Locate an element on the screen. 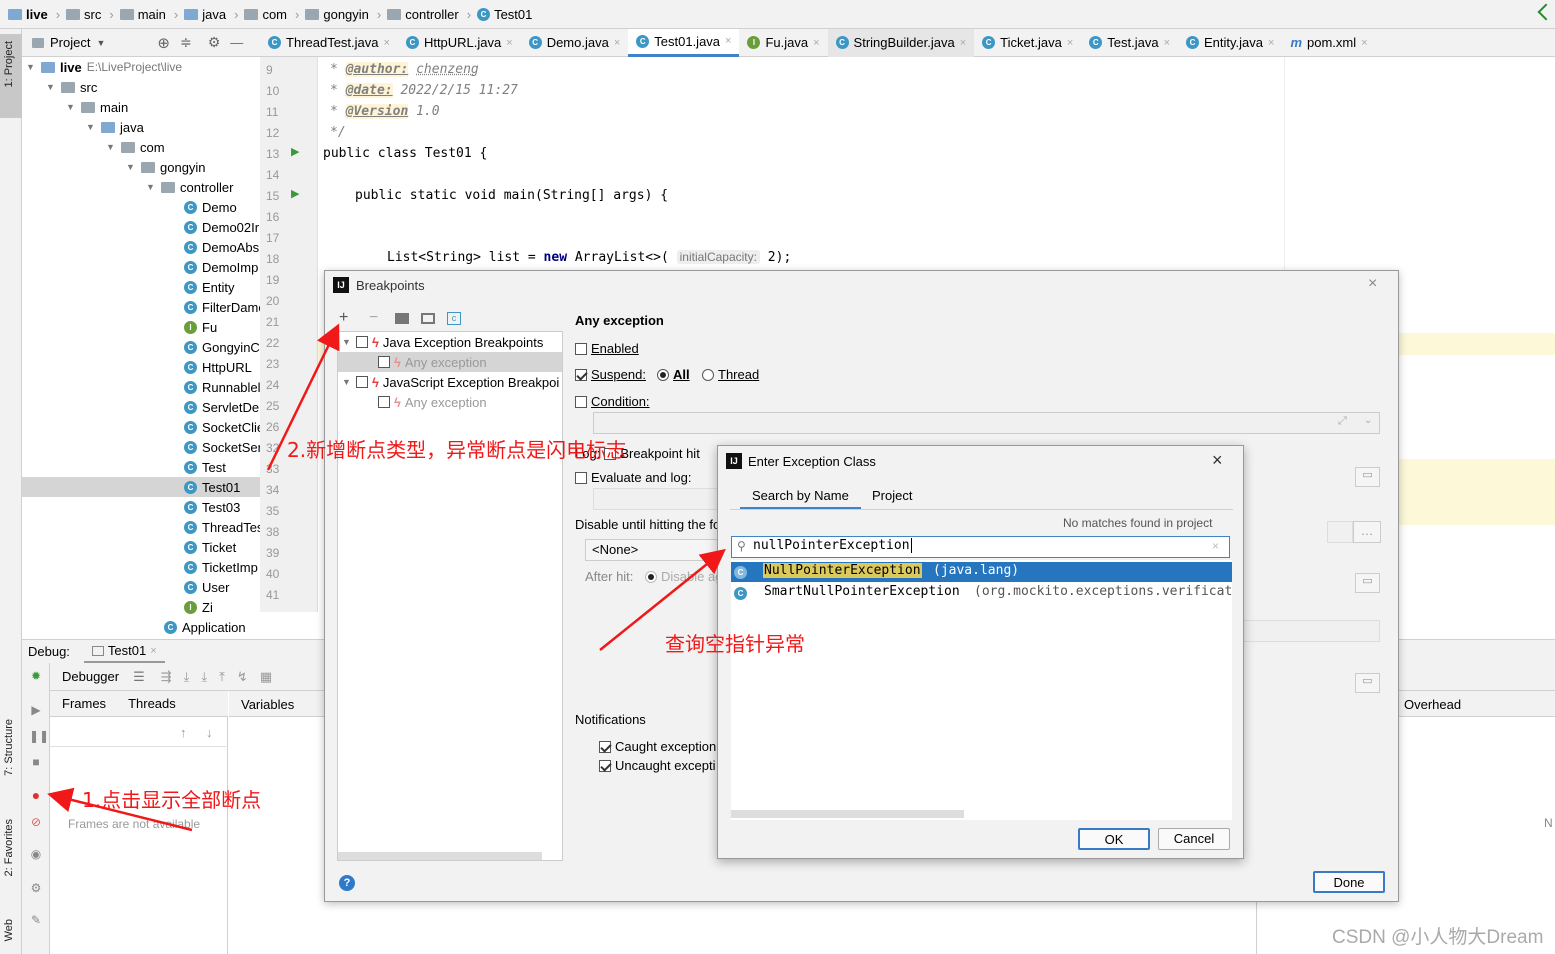  watermark: CSDN @小人物大Dream is located at coordinates (1438, 937).